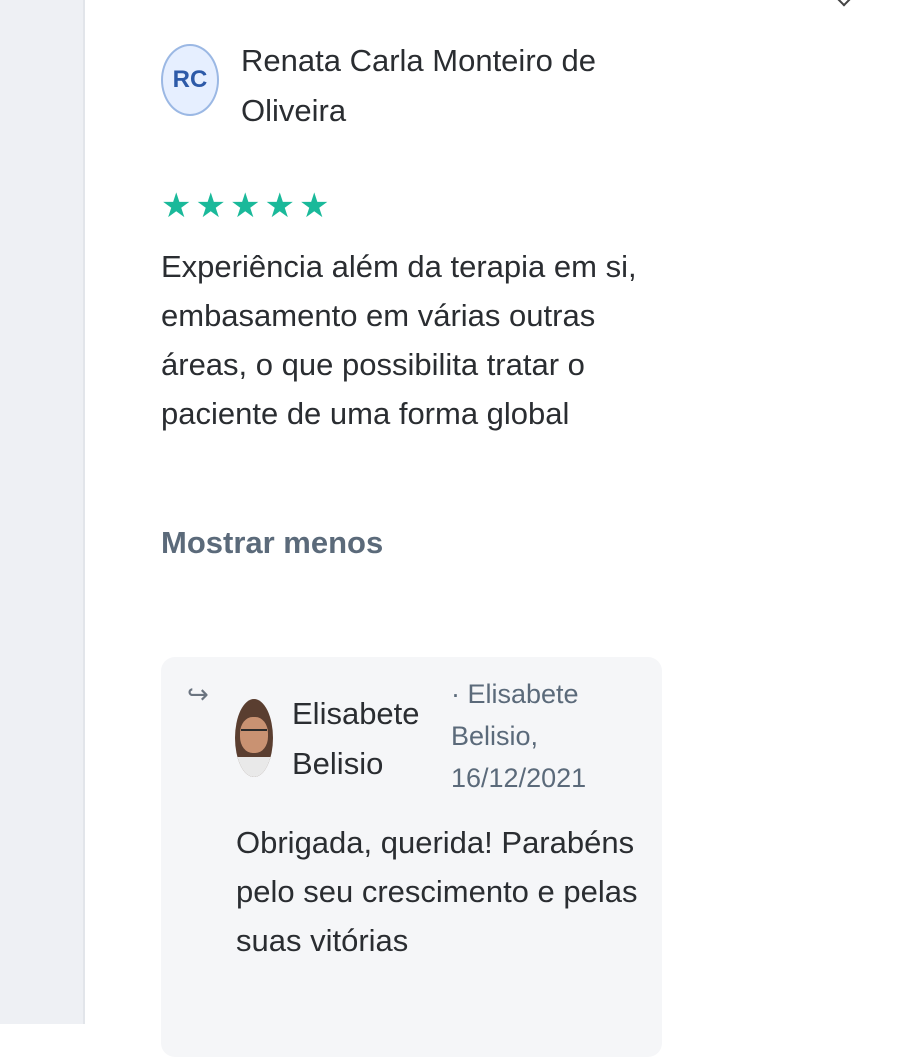 The height and width of the screenshot is (1057, 919). Describe the element at coordinates (418, 85) in the screenshot. I see `reviewer-name: Renata Carla Monteiro de Oliveira` at that location.